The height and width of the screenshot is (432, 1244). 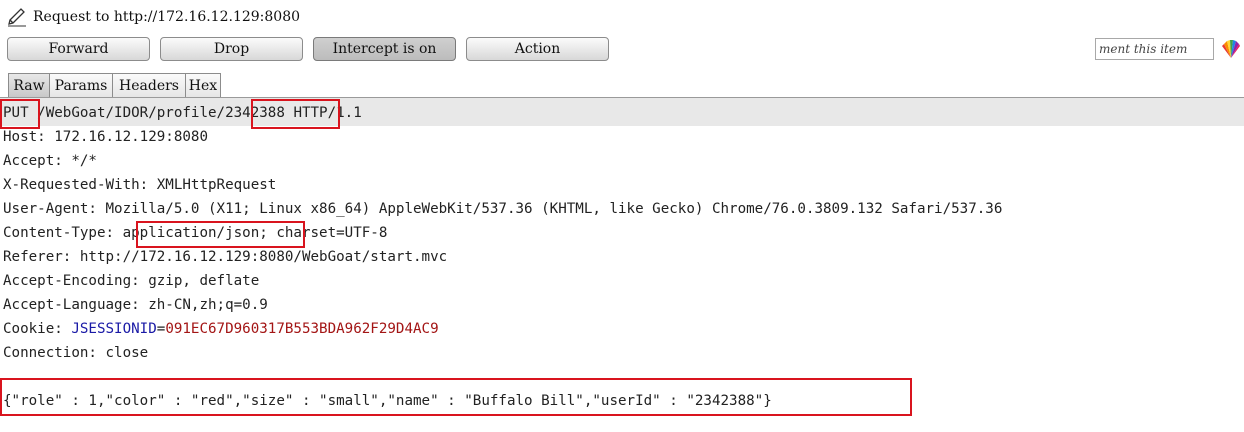 What do you see at coordinates (537, 49) in the screenshot?
I see `action-button: Action` at bounding box center [537, 49].